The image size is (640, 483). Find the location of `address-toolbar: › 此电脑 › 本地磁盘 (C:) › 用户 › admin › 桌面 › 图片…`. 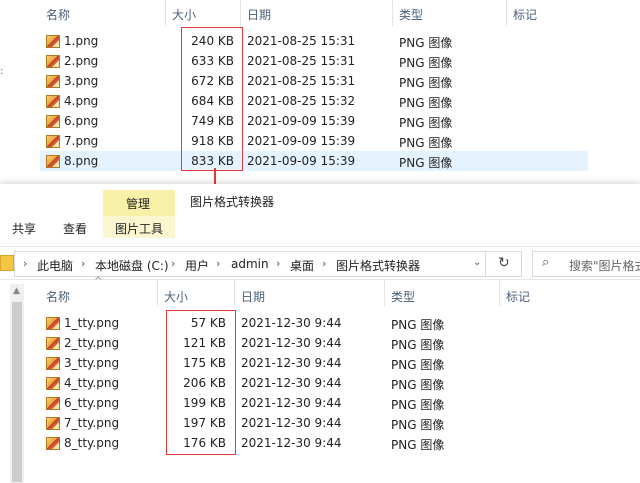

address-toolbar: › 此电脑 › 本地磁盘 (C:) › 用户 › admin › 桌面 › 图片… is located at coordinates (320, 263).